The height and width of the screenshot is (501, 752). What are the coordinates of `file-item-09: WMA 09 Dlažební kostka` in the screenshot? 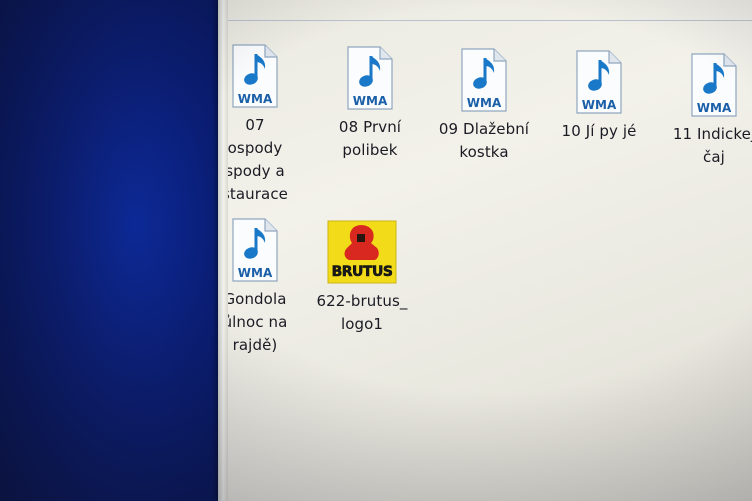 It's located at (484, 106).